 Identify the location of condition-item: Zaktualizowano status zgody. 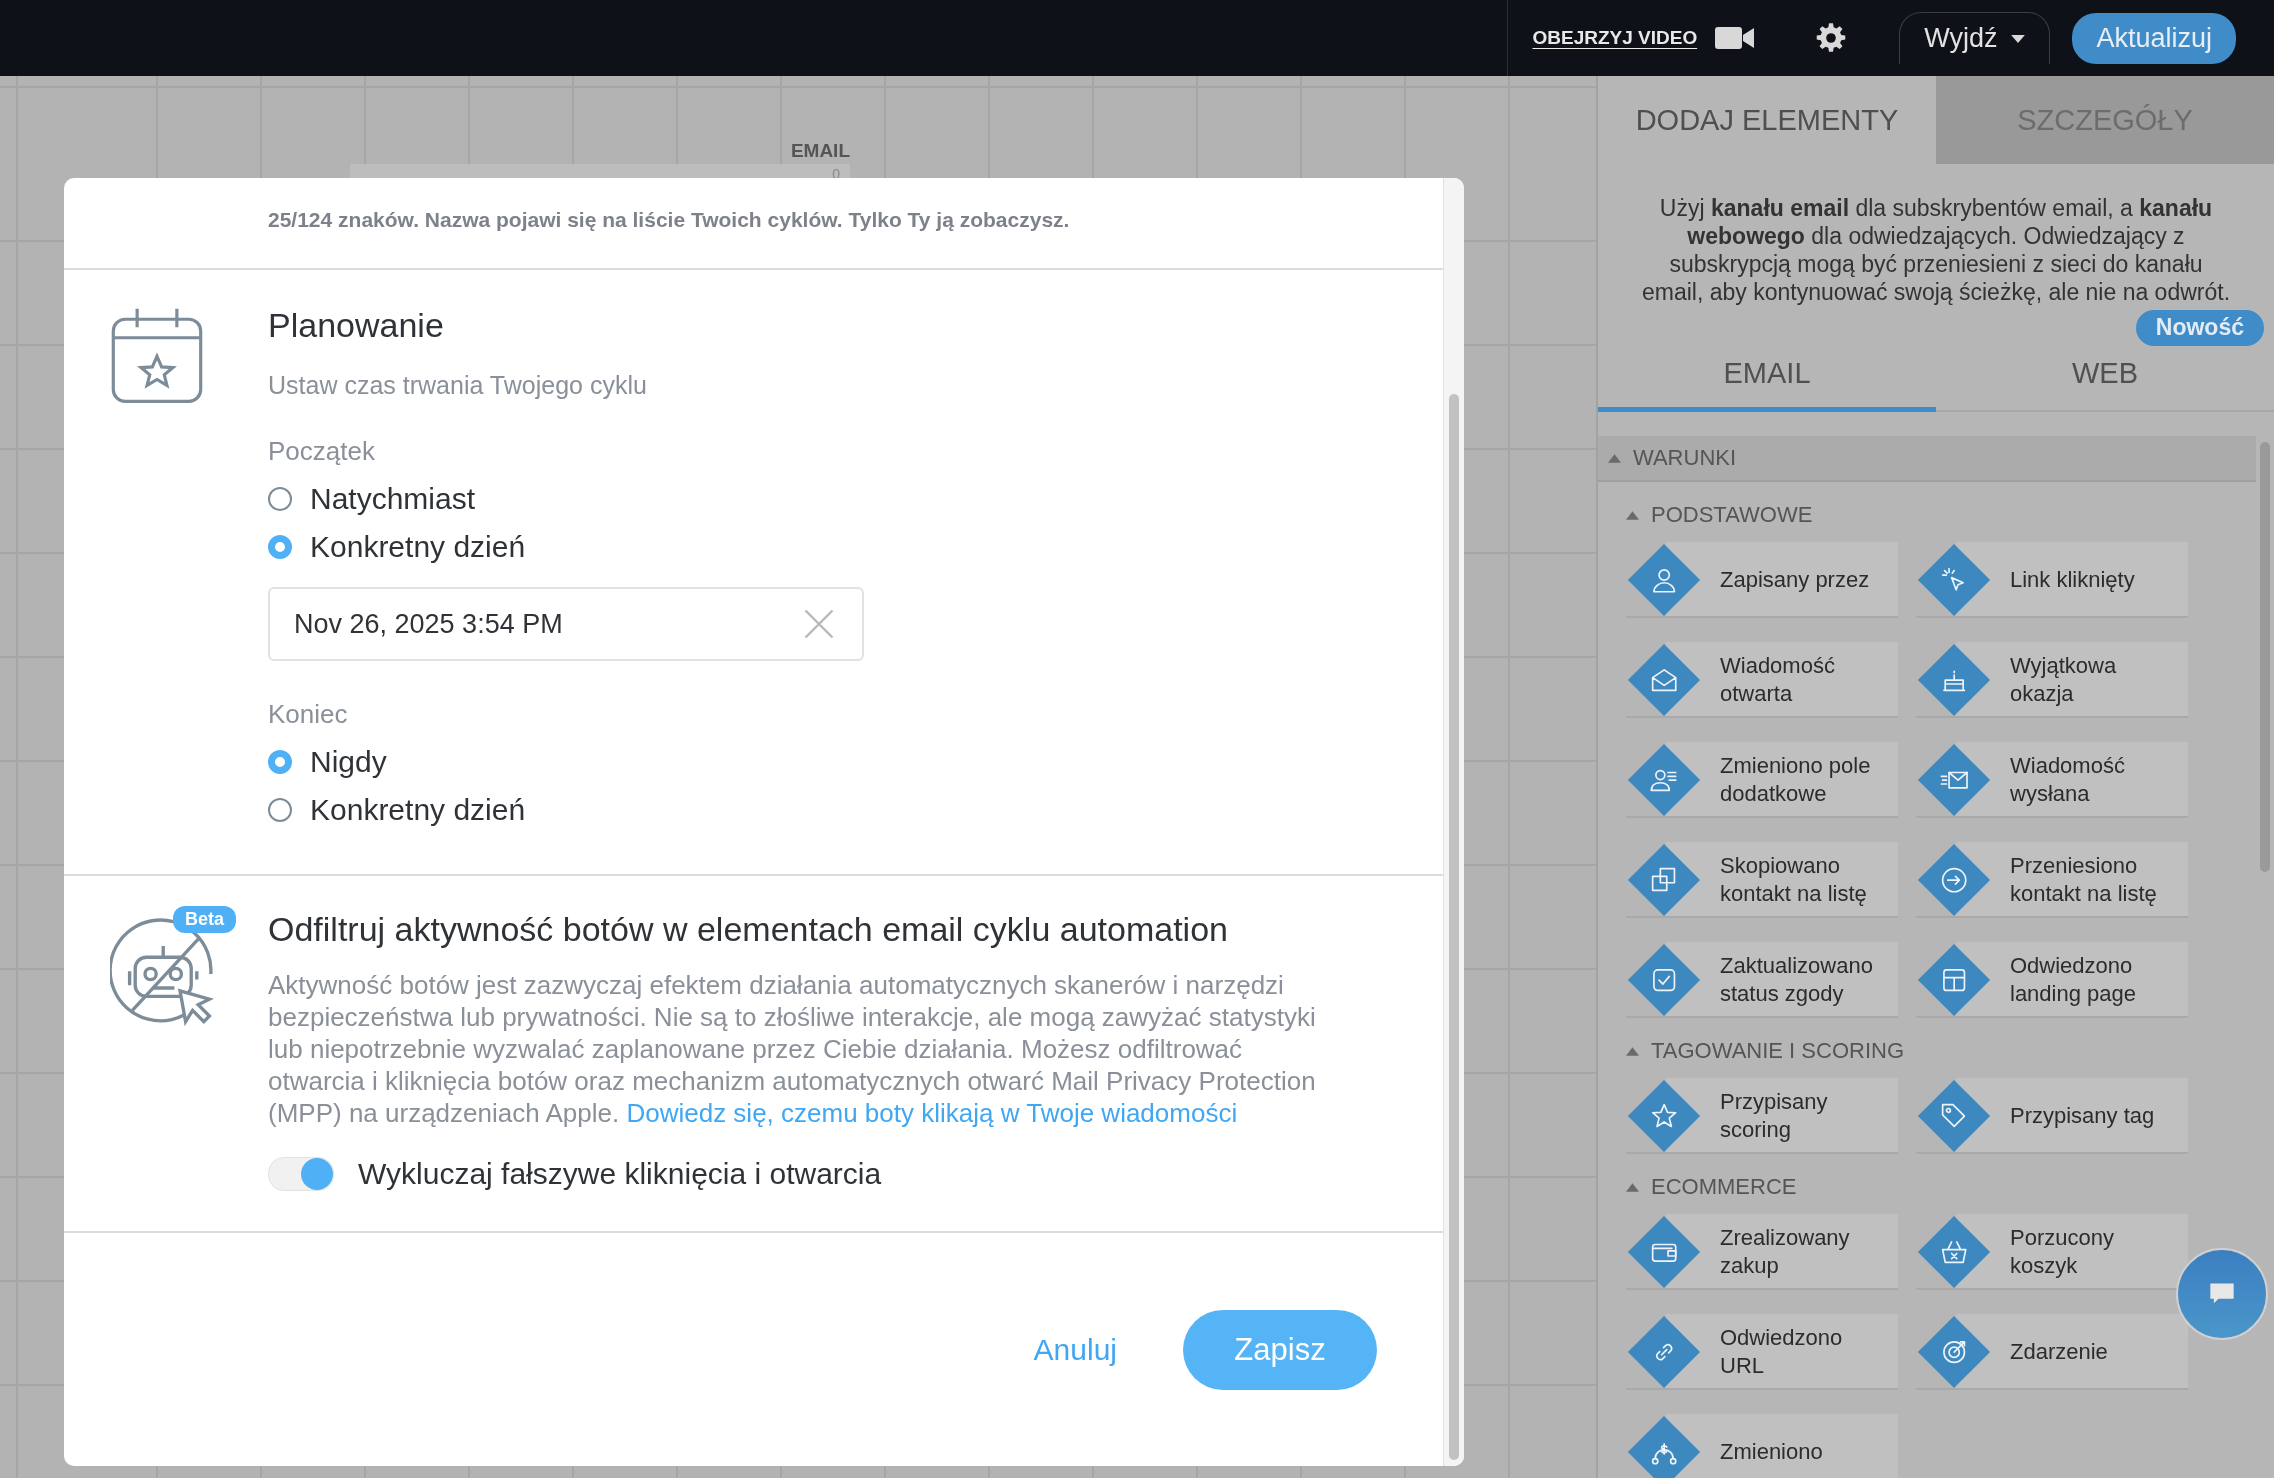
(1762, 980).